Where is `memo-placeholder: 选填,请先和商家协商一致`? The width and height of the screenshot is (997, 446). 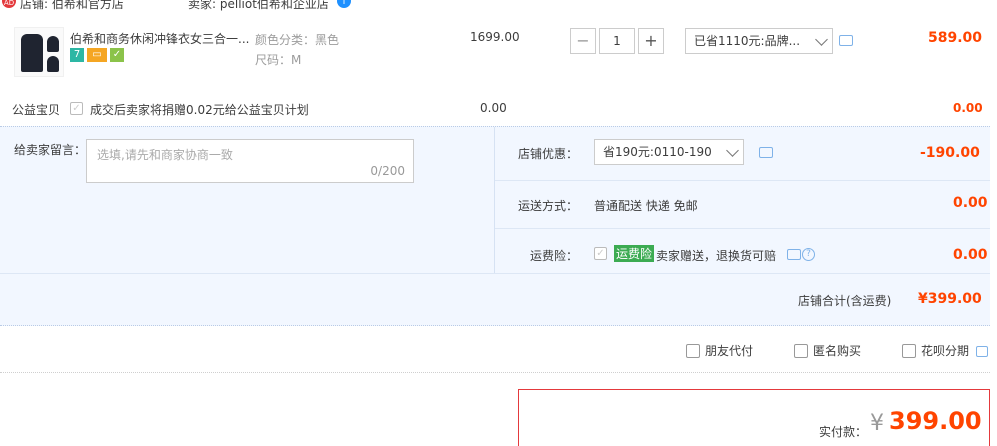 memo-placeholder: 选填,请先和商家协商一致 is located at coordinates (165, 155).